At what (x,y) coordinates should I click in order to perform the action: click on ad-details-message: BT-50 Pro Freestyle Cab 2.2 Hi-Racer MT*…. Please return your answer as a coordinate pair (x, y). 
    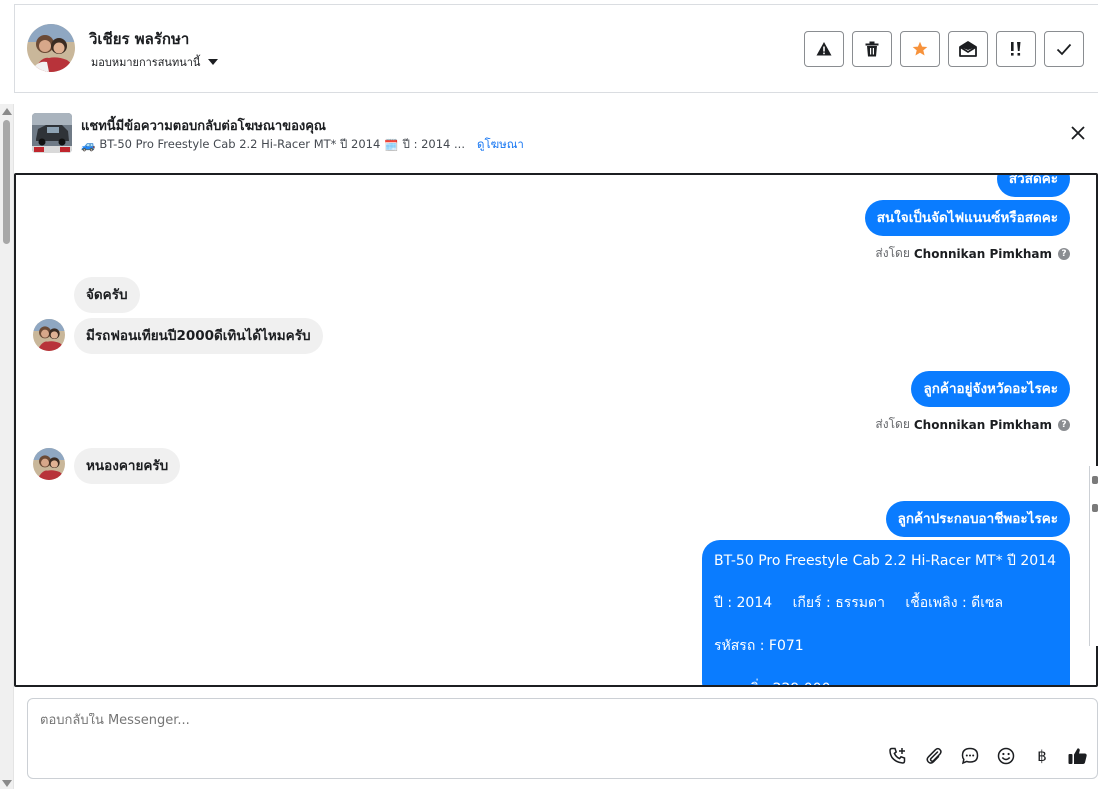
    Looking at the image, I should click on (886, 612).